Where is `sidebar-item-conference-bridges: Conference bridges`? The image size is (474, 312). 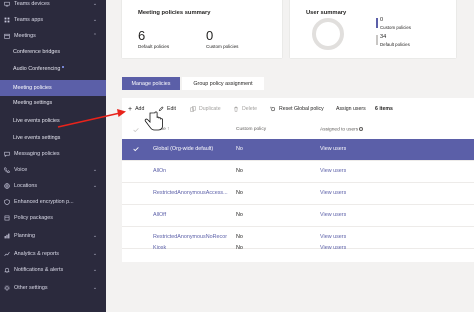
sidebar-item-conference-bridges: Conference bridges is located at coordinates (53, 52).